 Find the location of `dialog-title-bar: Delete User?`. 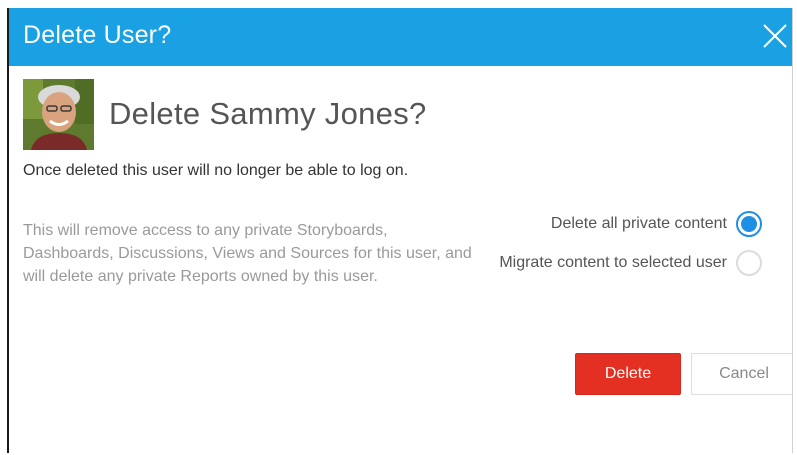

dialog-title-bar: Delete User? is located at coordinates (400, 37).